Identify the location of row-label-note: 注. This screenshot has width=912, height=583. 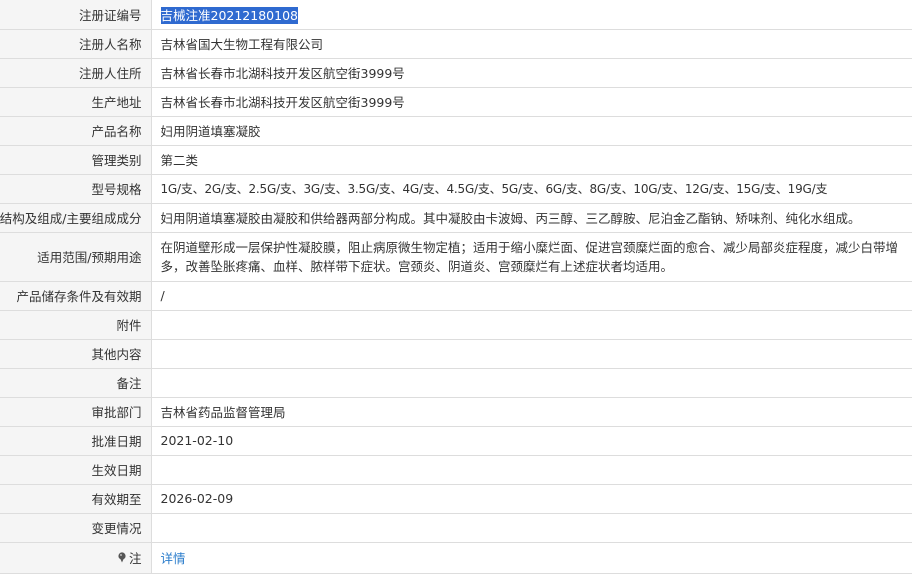
(76, 558).